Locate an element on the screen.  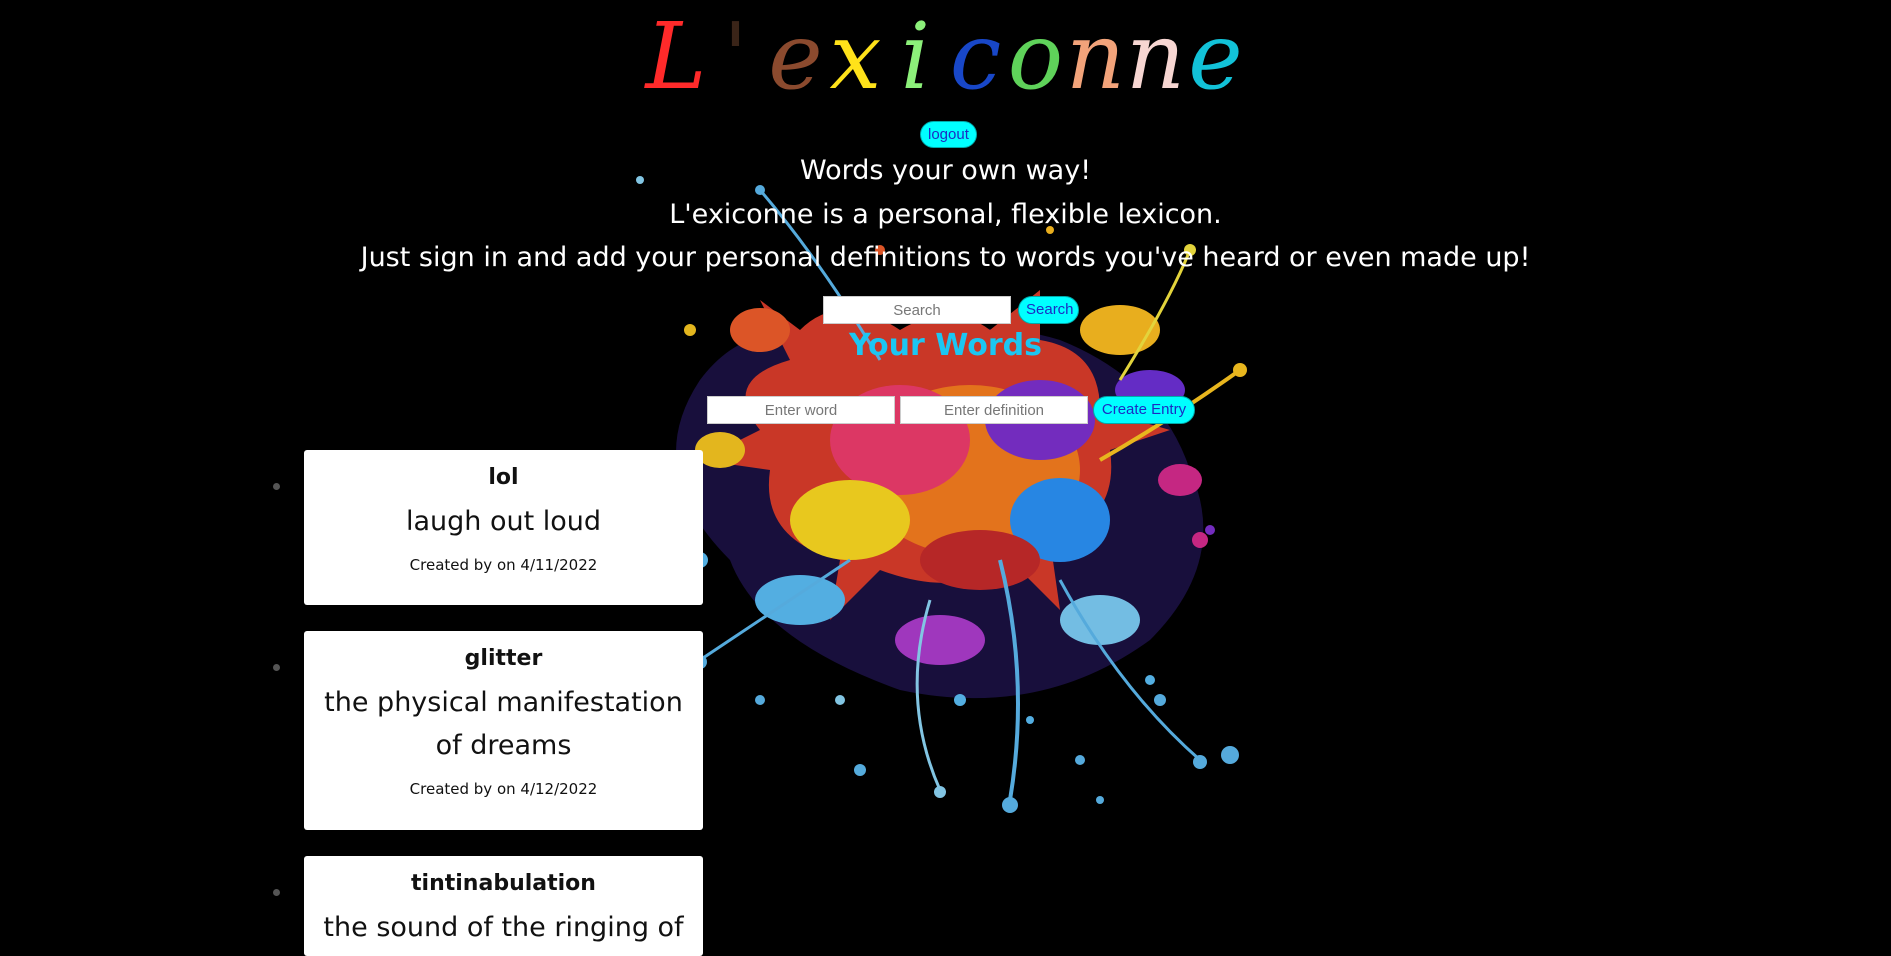
word-created: Created by on 4/11/2022 is located at coordinates (503, 565).